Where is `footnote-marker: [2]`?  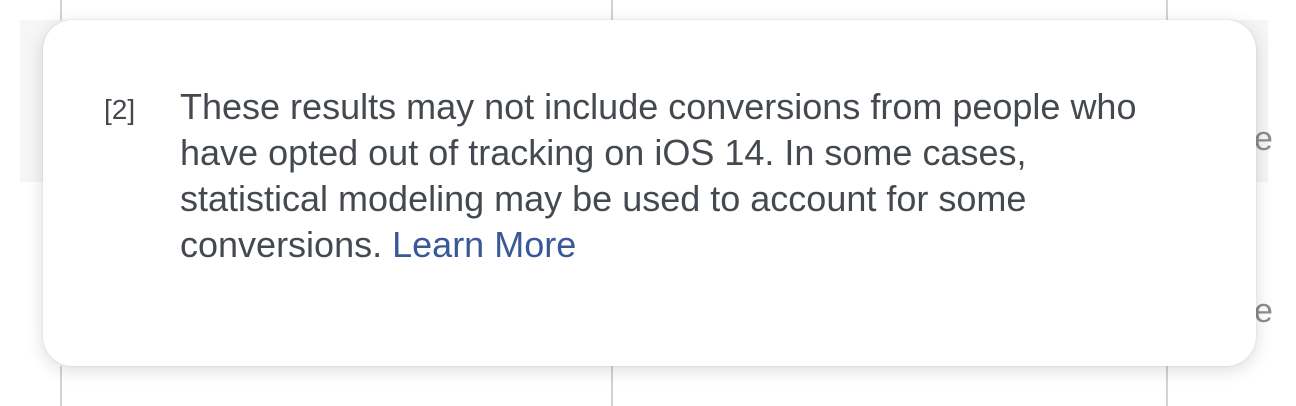
footnote-marker: [2] is located at coordinates (120, 109).